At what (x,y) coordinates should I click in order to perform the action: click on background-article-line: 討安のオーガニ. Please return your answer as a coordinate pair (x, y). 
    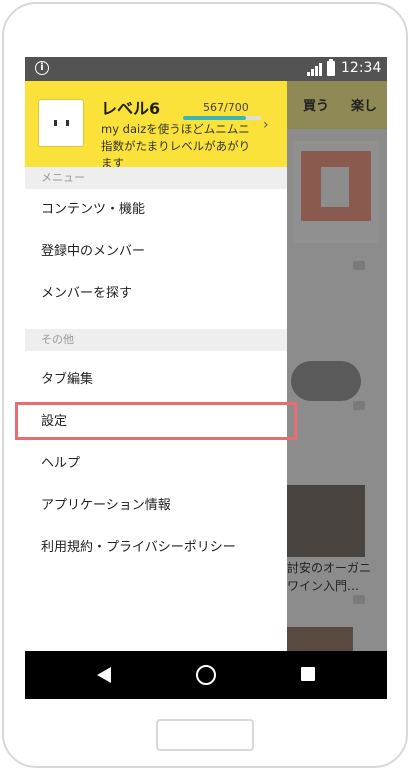
    Looking at the image, I should click on (329, 568).